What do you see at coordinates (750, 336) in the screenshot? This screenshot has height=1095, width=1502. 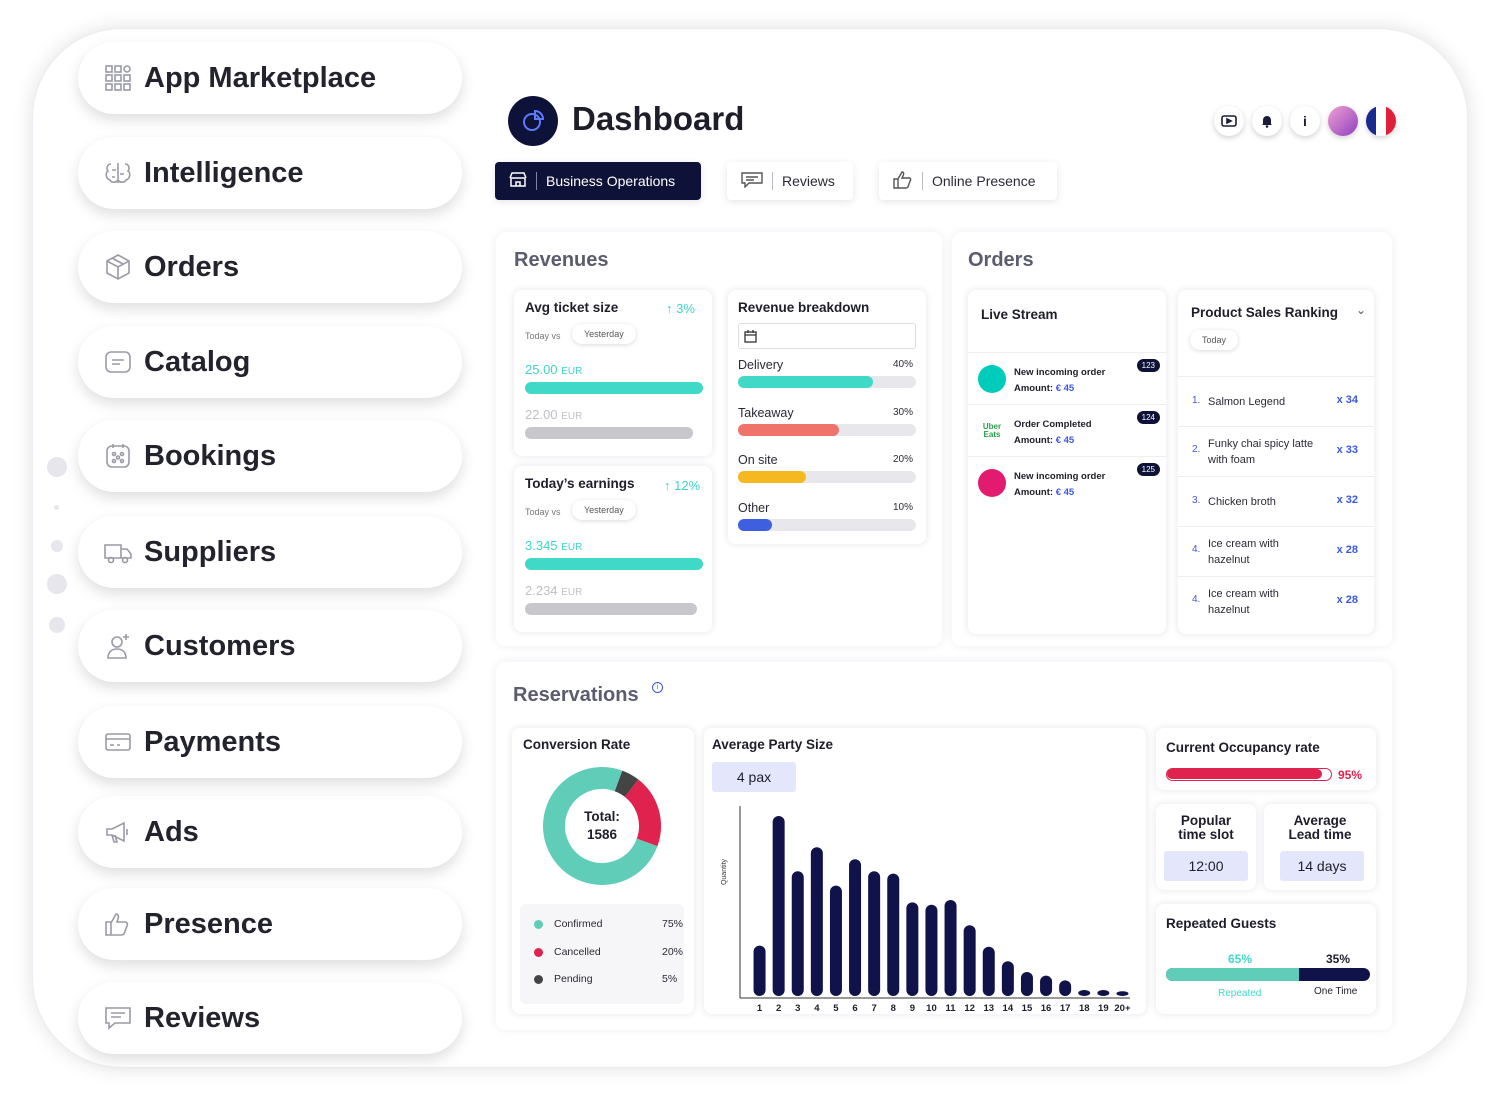 I see `calendar-icon` at bounding box center [750, 336].